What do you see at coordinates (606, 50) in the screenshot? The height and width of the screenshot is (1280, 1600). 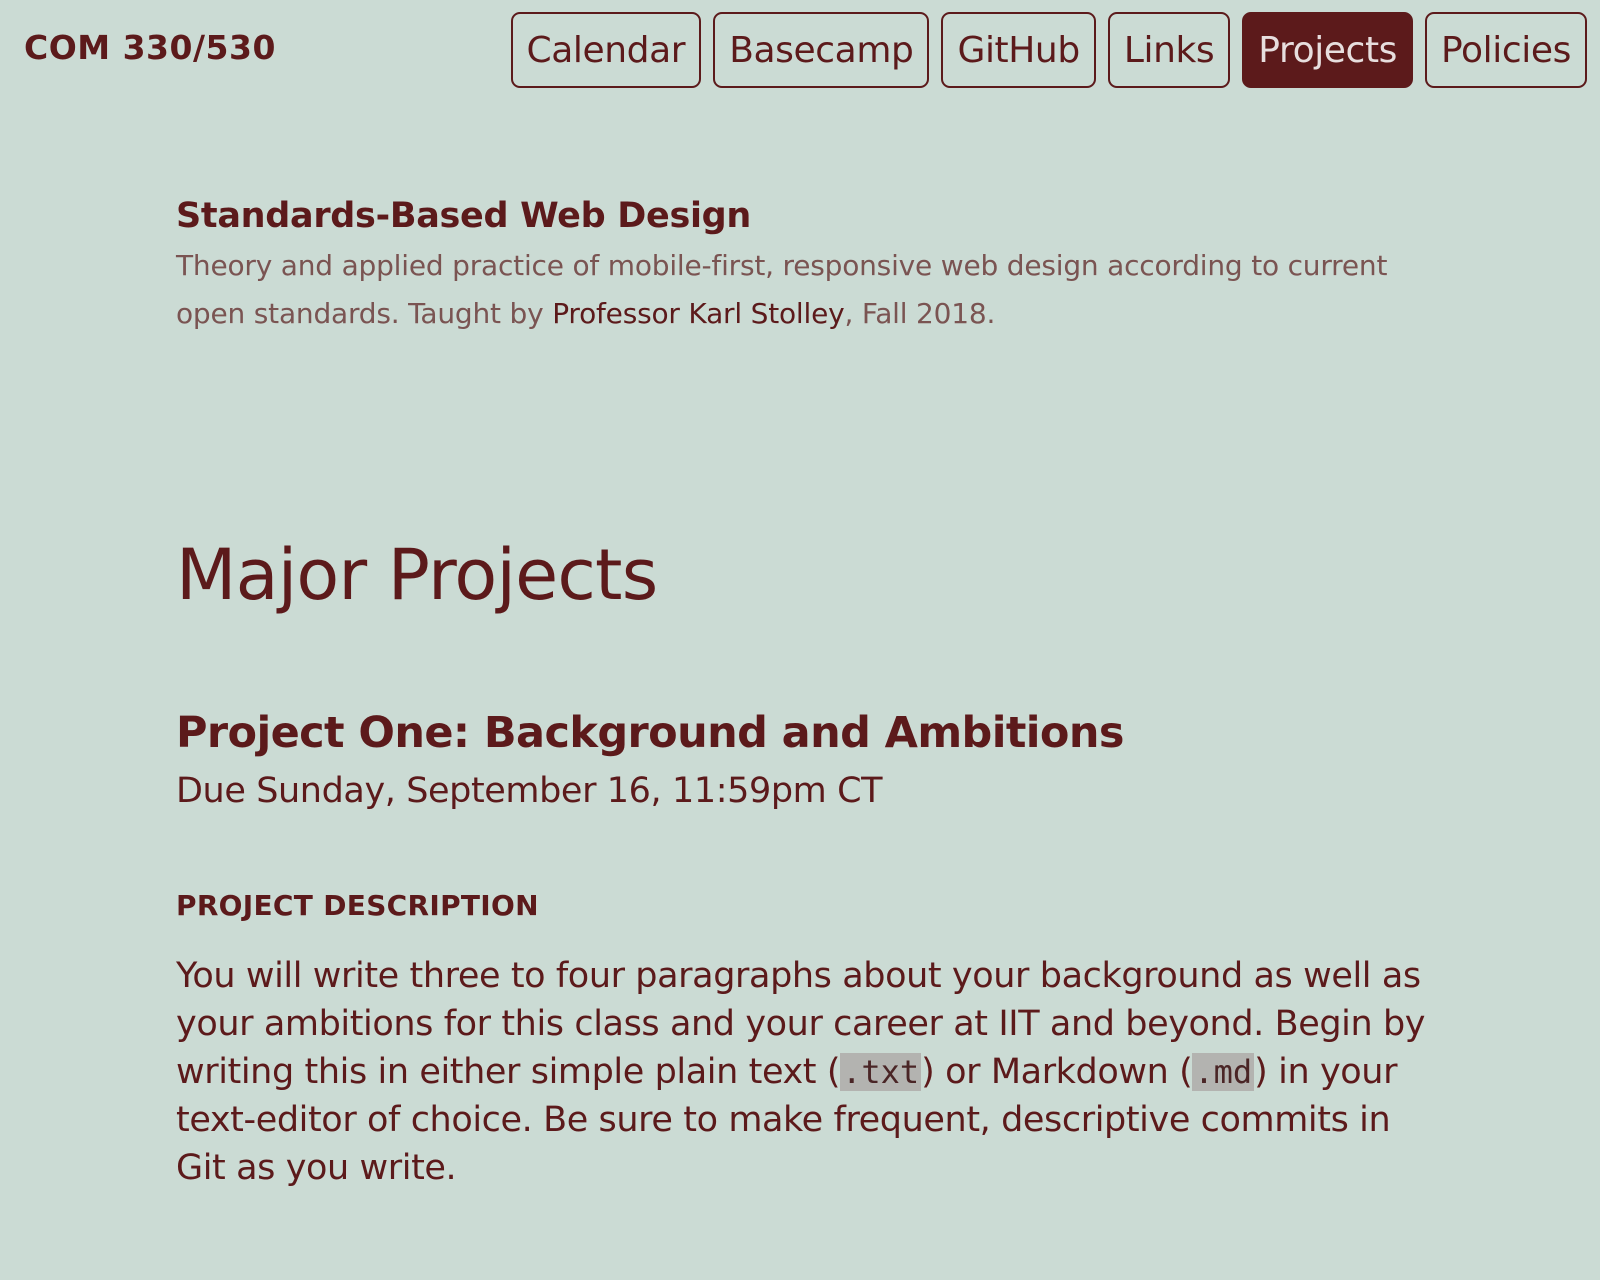 I see `nav-calendar: Calendar` at bounding box center [606, 50].